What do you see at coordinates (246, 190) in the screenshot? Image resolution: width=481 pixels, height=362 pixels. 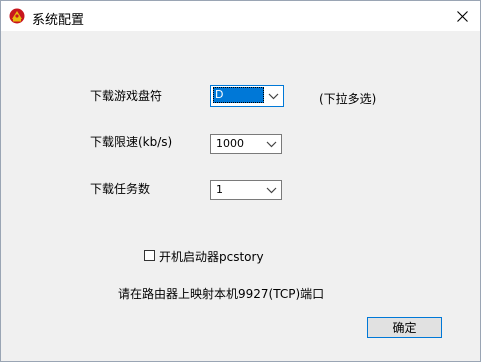 I see `task-count-select: 1` at bounding box center [246, 190].